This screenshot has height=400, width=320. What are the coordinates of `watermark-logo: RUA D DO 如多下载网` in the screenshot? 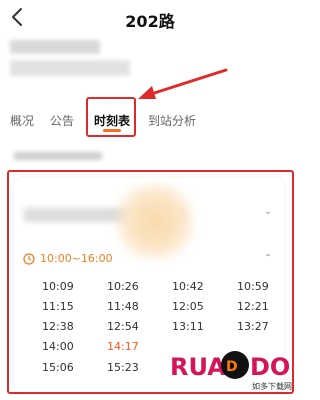 It's located at (231, 371).